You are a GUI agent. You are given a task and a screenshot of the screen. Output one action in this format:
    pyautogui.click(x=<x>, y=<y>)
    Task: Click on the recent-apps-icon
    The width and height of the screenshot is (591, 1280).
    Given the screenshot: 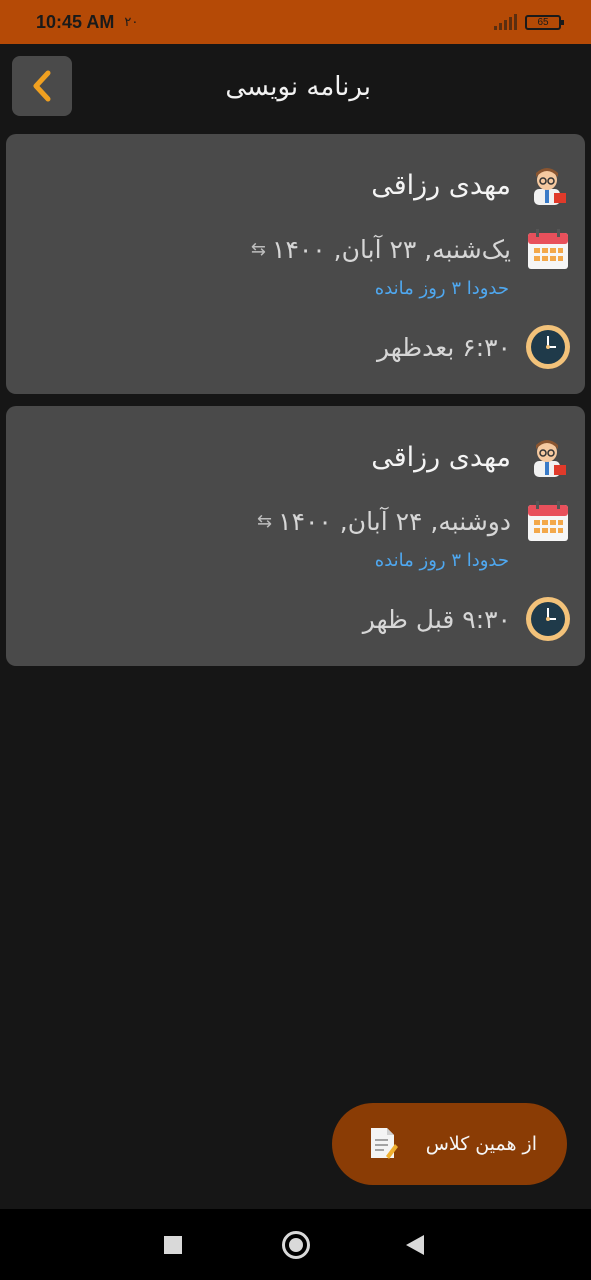 What is the action you would take?
    pyautogui.click(x=173, y=1245)
    